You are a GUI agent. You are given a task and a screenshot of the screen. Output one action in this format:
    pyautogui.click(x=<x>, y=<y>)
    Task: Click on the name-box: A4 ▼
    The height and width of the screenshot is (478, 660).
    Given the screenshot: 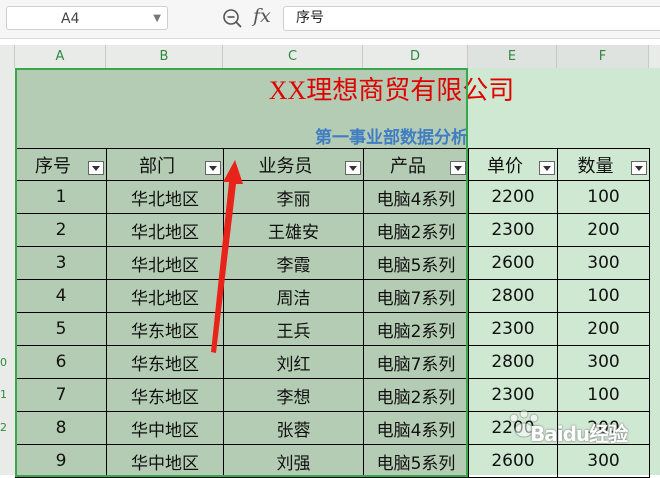 What is the action you would take?
    pyautogui.click(x=87, y=18)
    